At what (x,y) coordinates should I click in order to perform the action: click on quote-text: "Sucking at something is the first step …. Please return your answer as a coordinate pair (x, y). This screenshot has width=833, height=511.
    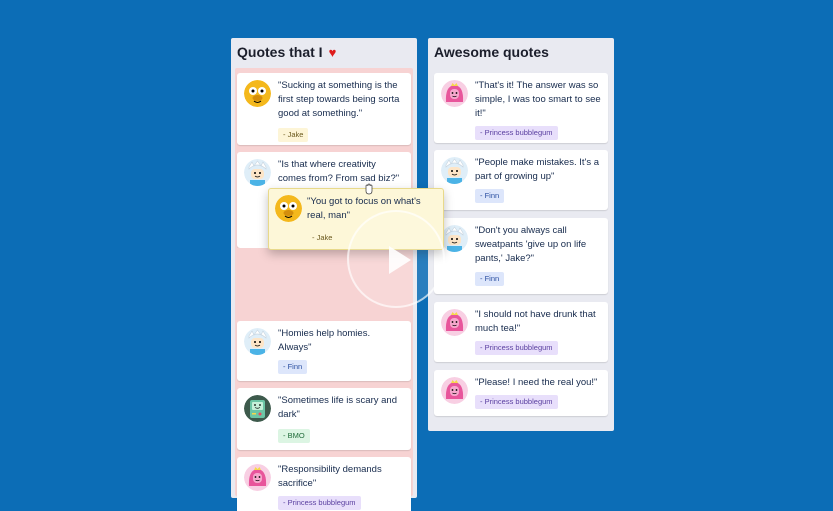
    Looking at the image, I should click on (339, 99).